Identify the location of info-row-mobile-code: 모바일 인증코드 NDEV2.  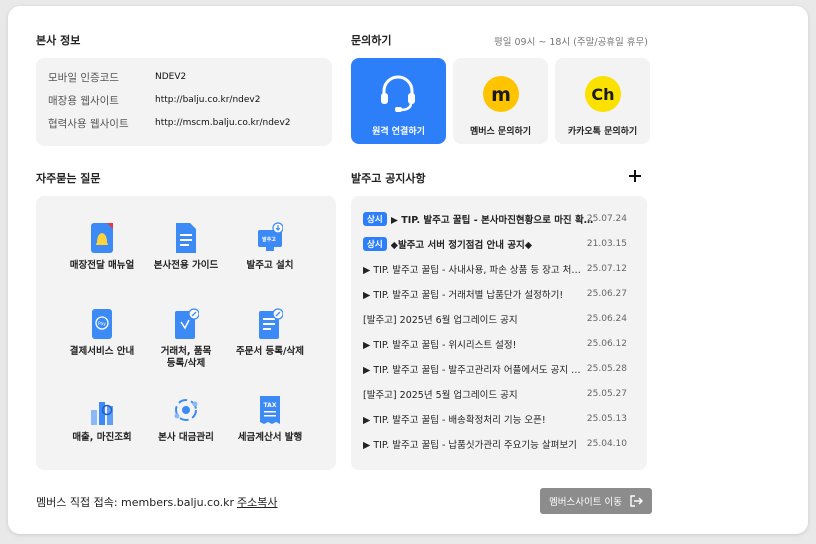
(117, 77).